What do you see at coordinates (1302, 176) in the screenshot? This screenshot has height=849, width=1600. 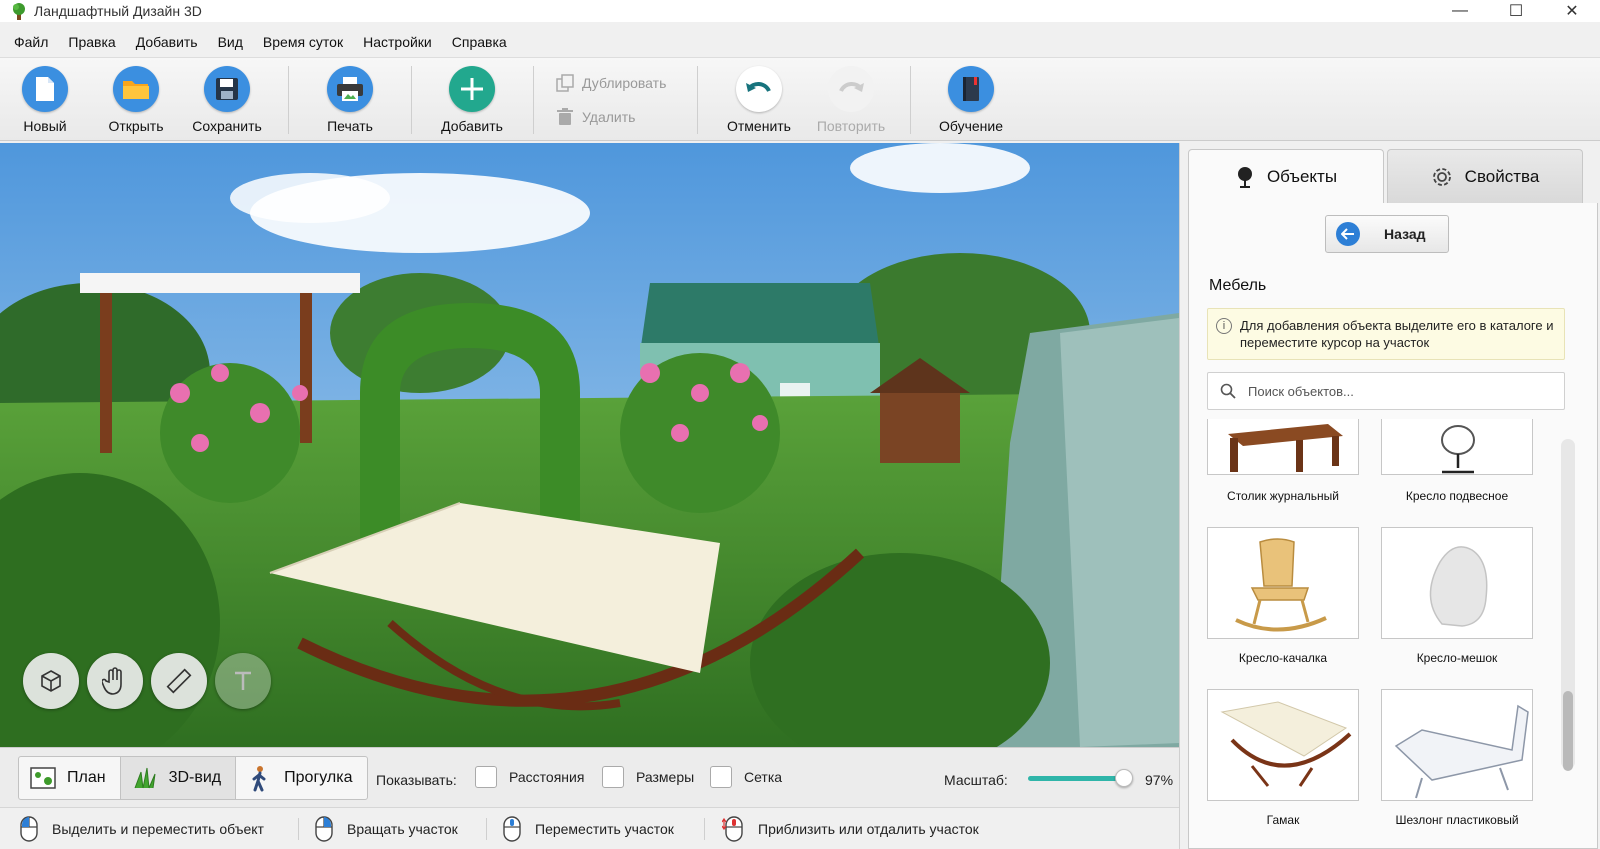 I see `tab-objects-label: Объекты` at bounding box center [1302, 176].